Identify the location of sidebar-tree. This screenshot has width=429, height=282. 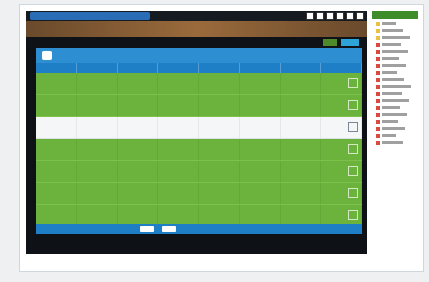
(395, 81).